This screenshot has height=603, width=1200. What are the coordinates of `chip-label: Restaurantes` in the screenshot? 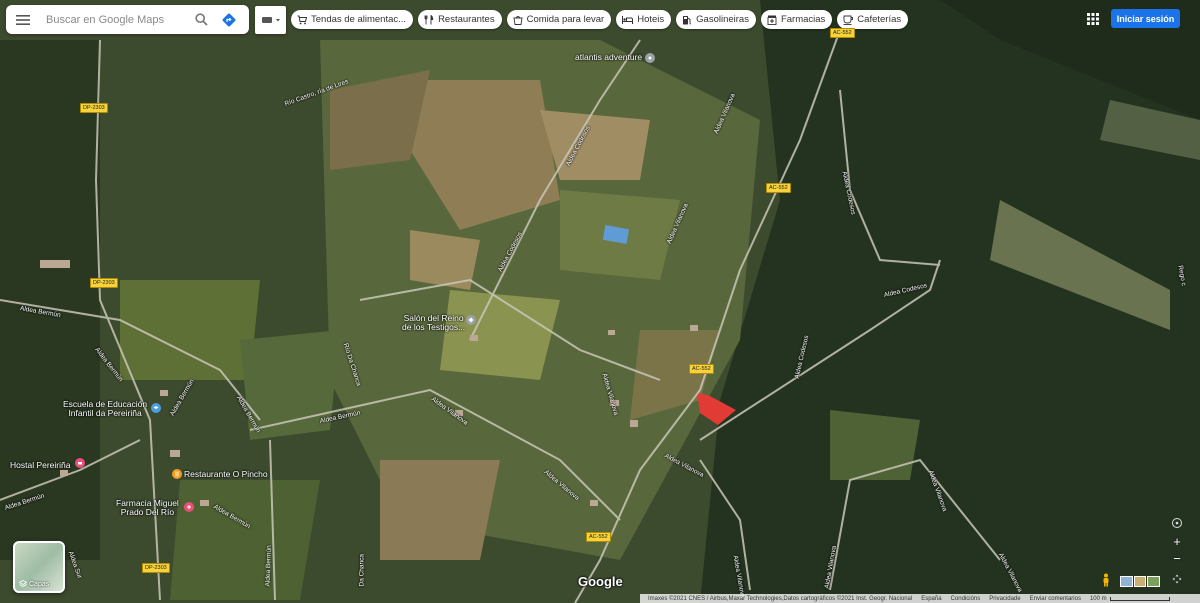 It's located at (466, 19).